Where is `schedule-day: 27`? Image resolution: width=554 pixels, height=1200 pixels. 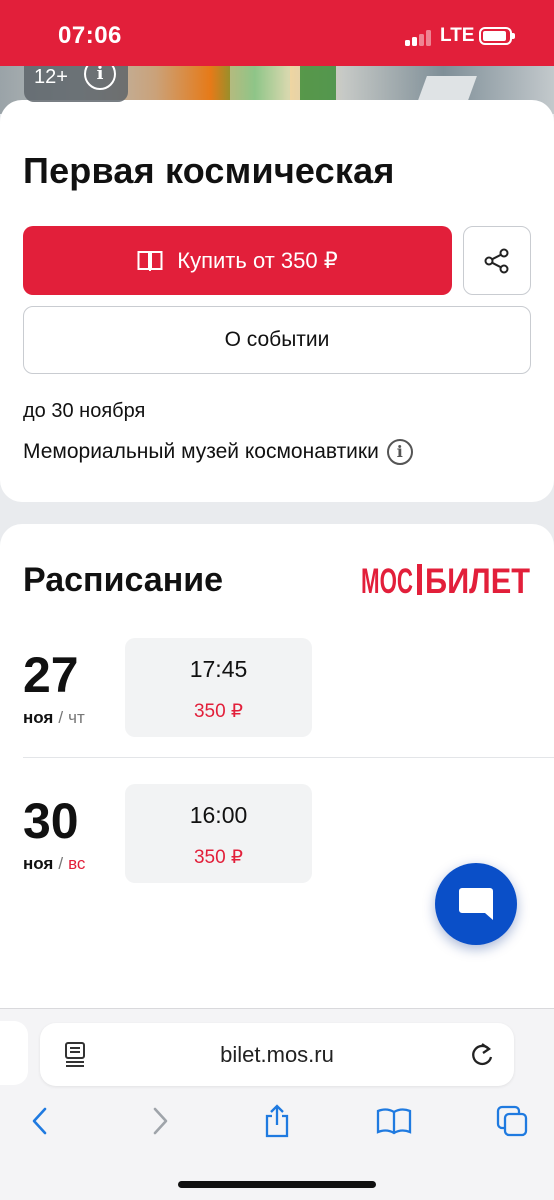
schedule-day: 27 is located at coordinates (51, 675).